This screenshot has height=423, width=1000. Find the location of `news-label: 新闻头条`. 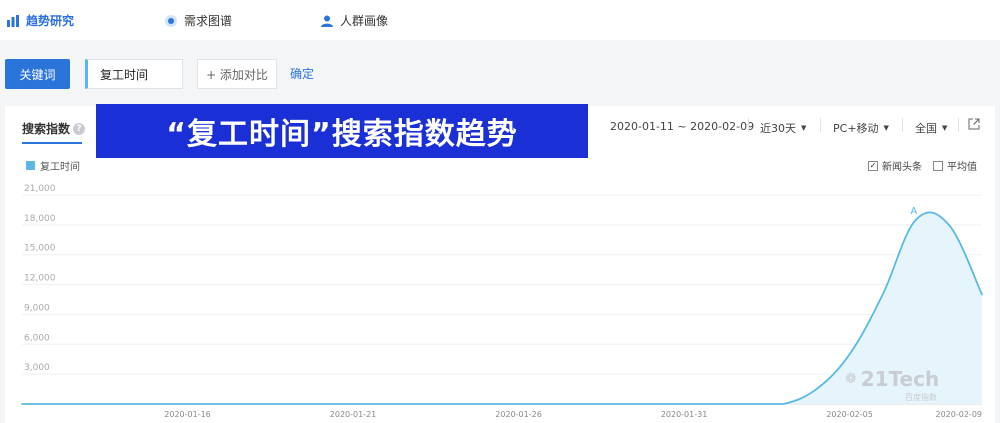

news-label: 新闻头条 is located at coordinates (902, 167).